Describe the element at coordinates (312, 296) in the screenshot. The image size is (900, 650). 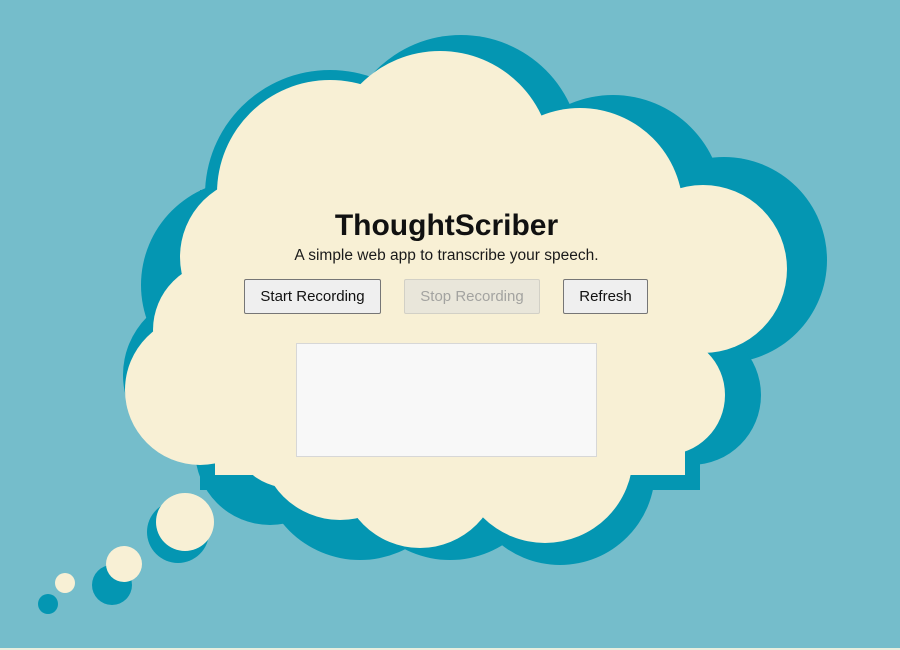
I see `start-recording-button: Start Recording` at that location.